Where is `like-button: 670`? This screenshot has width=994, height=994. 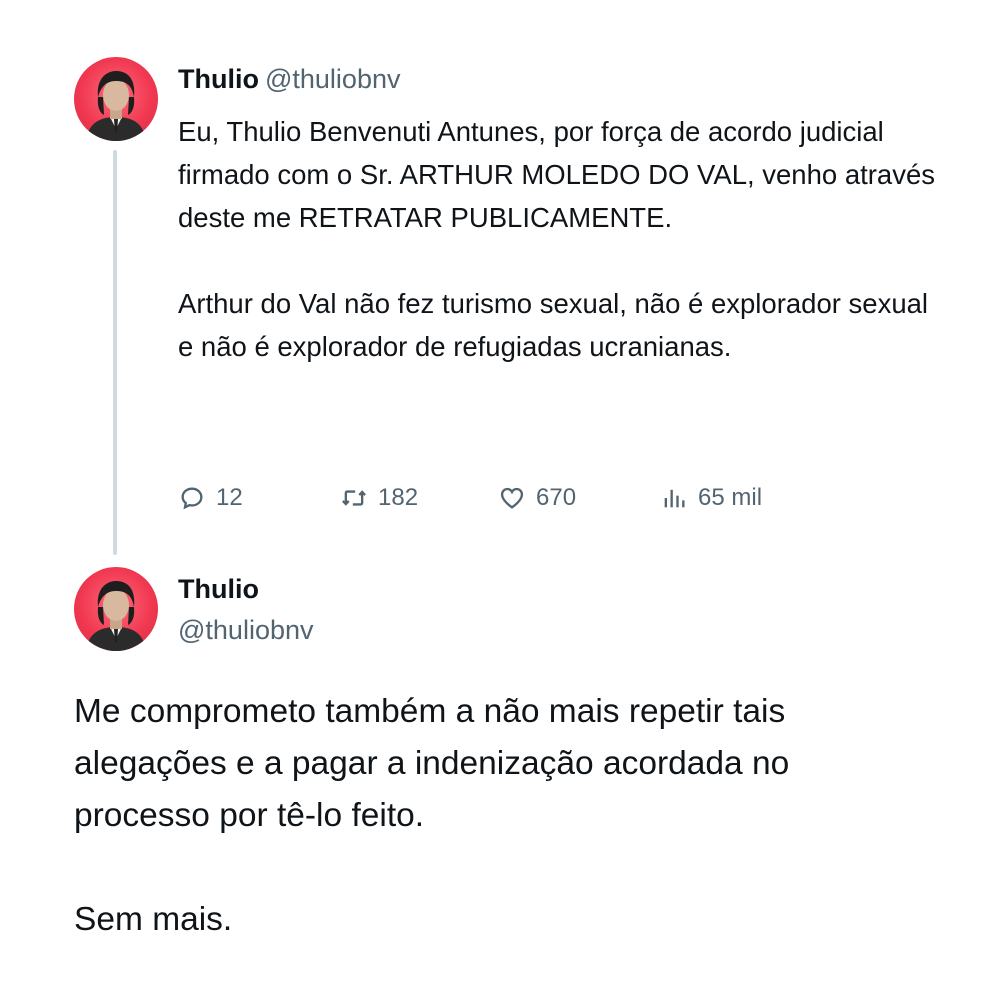 like-button: 670 is located at coordinates (537, 498).